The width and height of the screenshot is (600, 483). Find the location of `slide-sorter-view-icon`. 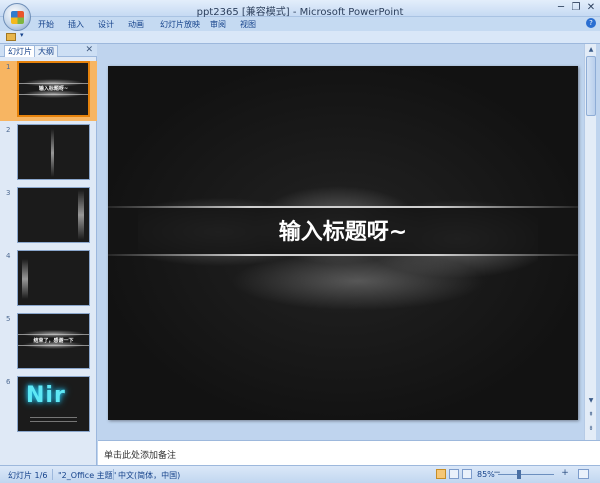

slide-sorter-view-icon is located at coordinates (454, 474).